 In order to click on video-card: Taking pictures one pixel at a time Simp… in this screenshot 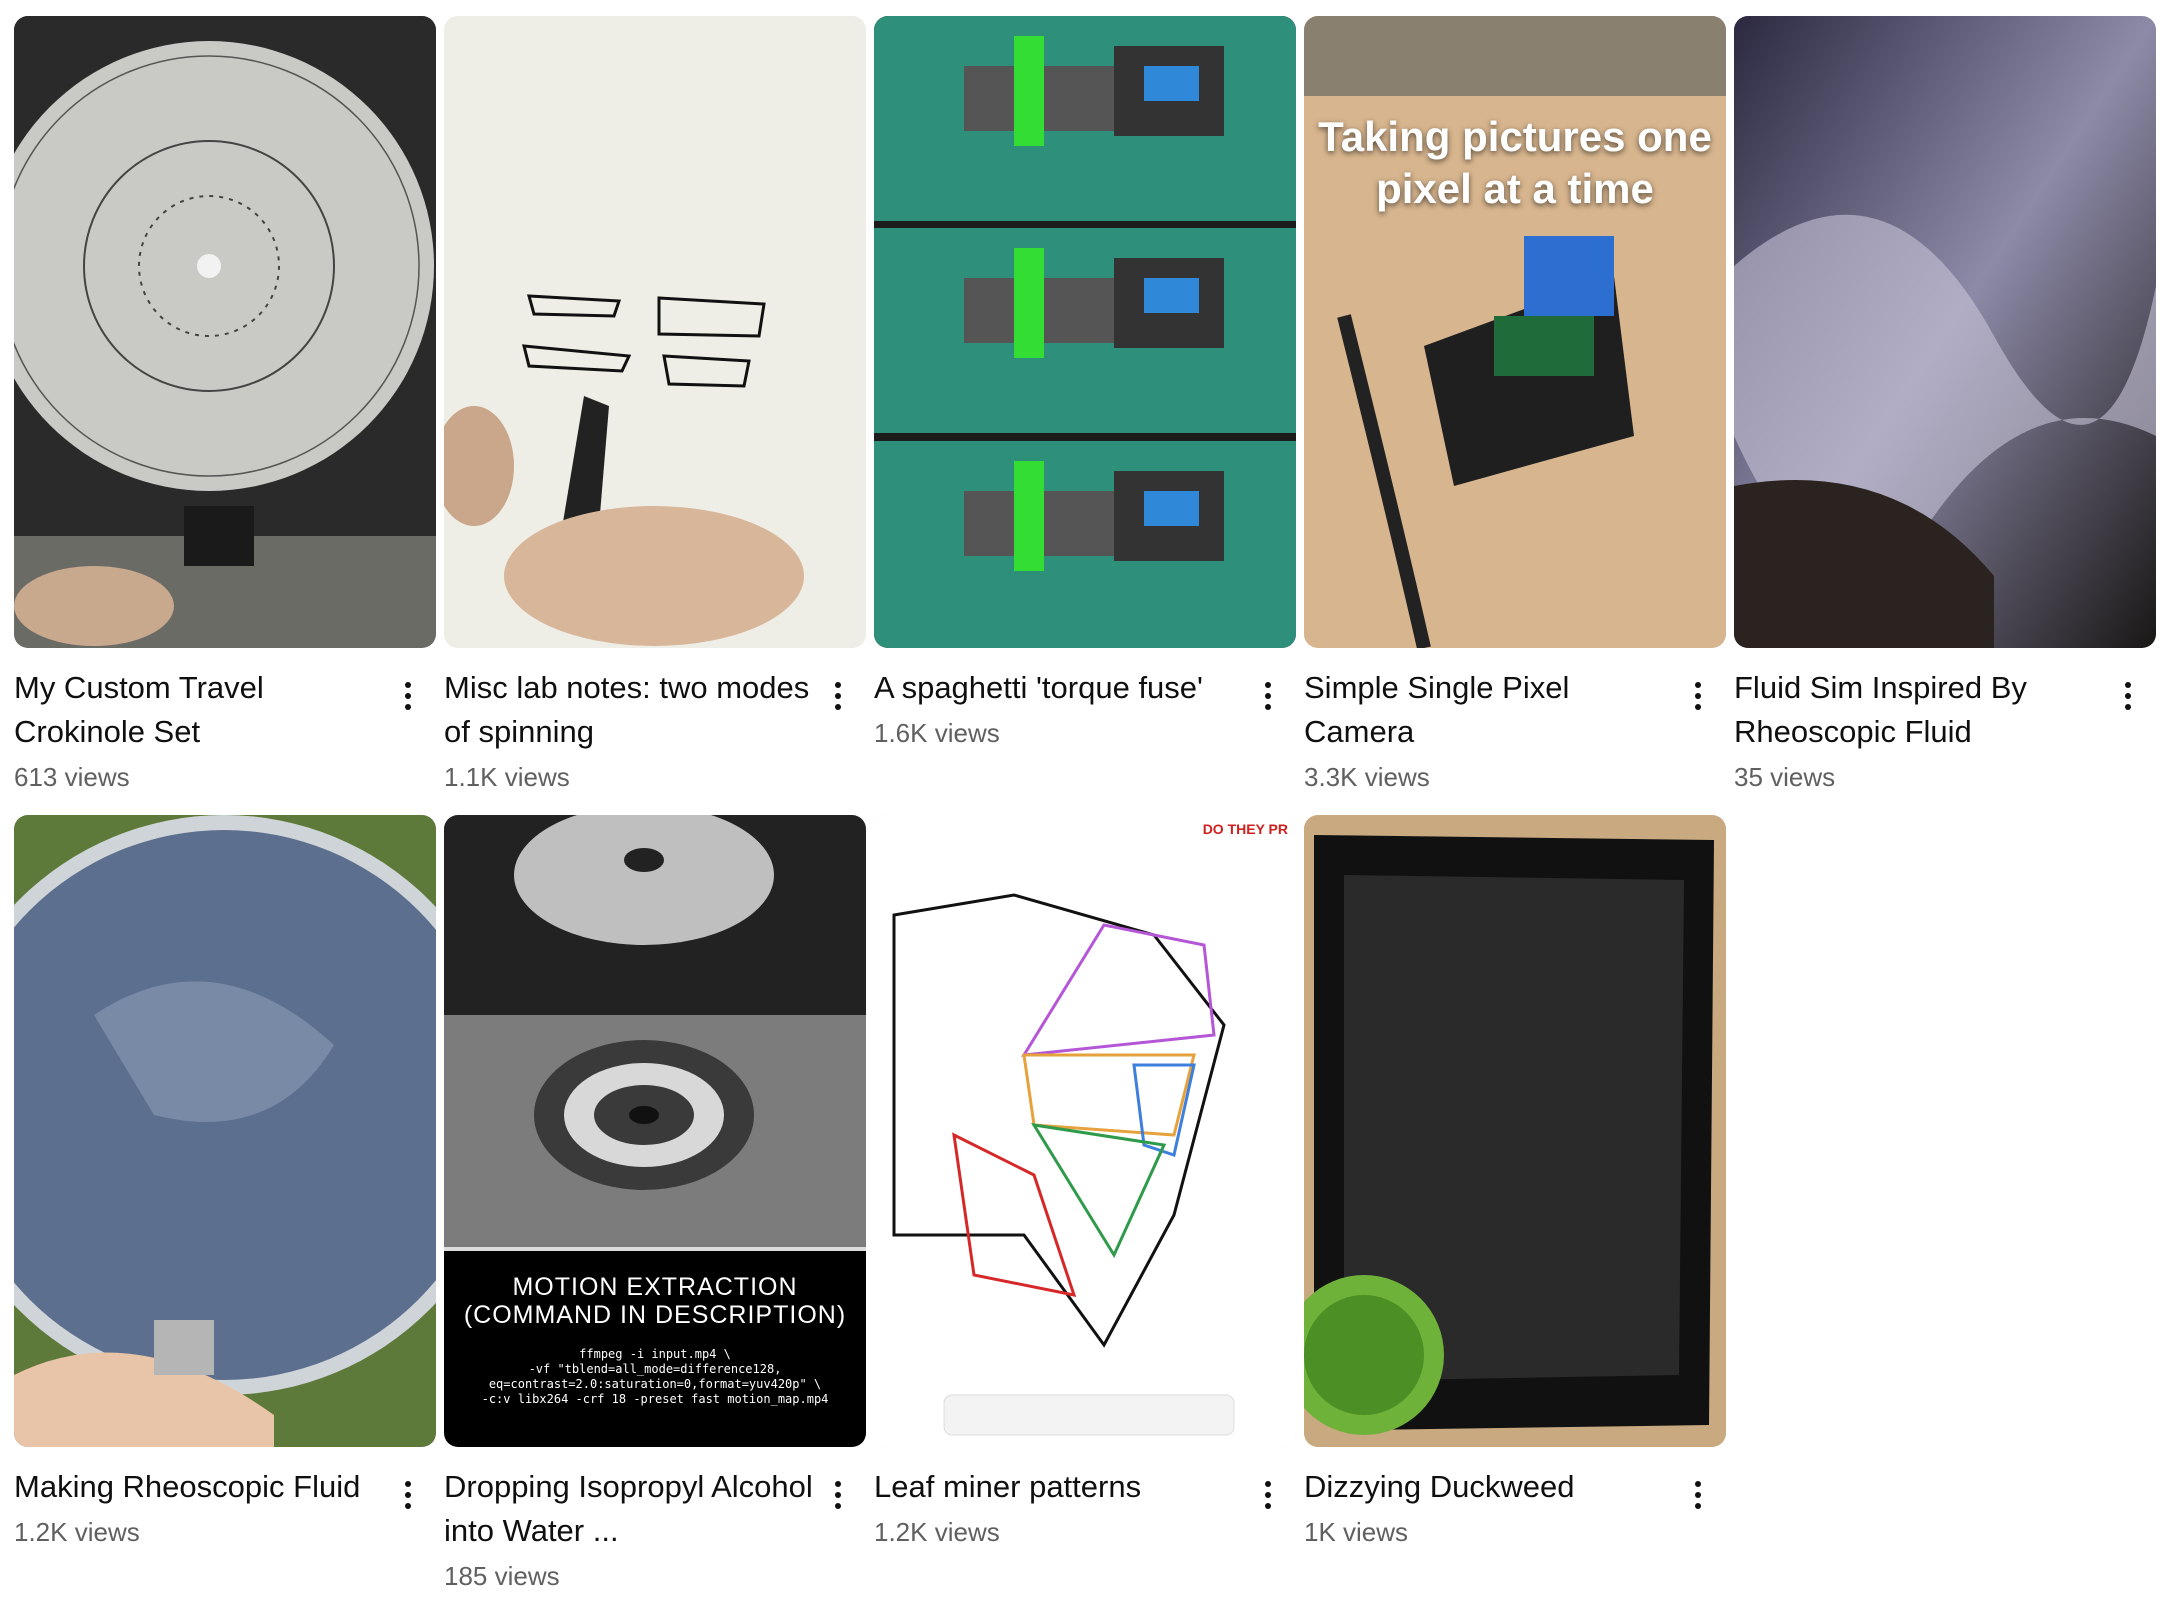, I will do `click(1515, 406)`.